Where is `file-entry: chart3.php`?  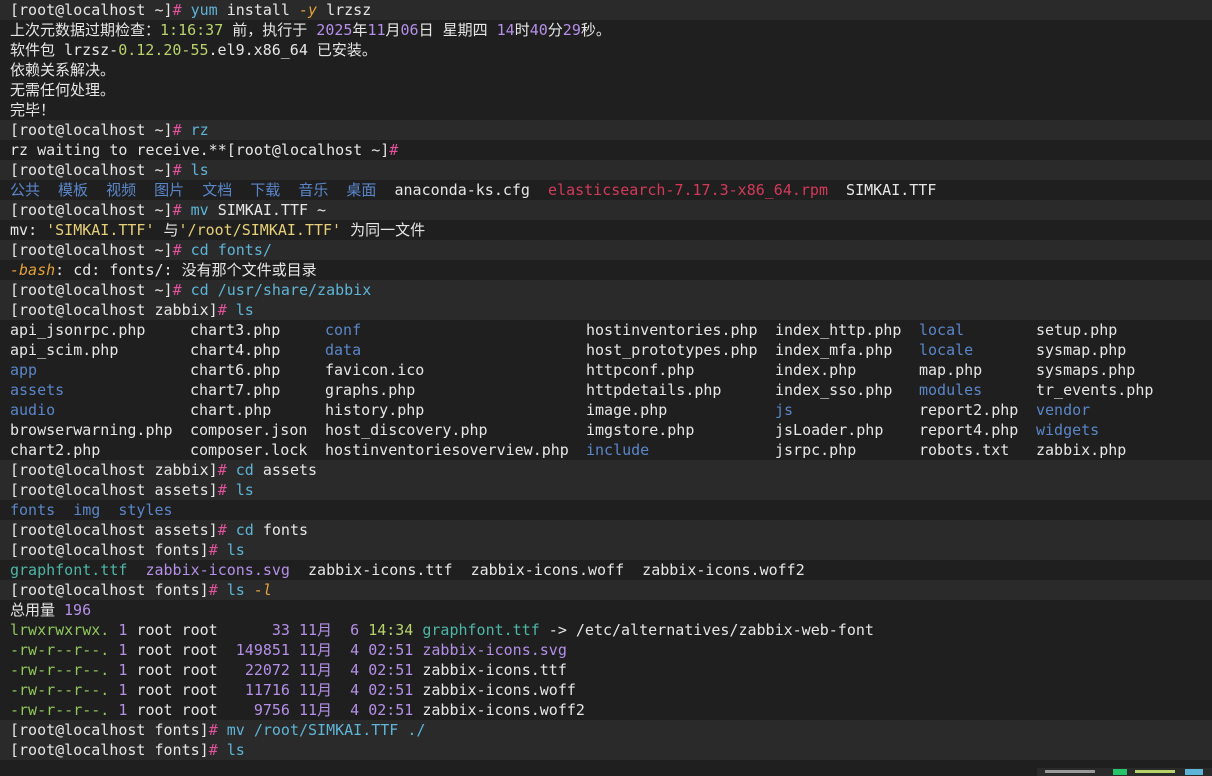 file-entry: chart3.php is located at coordinates (235, 330).